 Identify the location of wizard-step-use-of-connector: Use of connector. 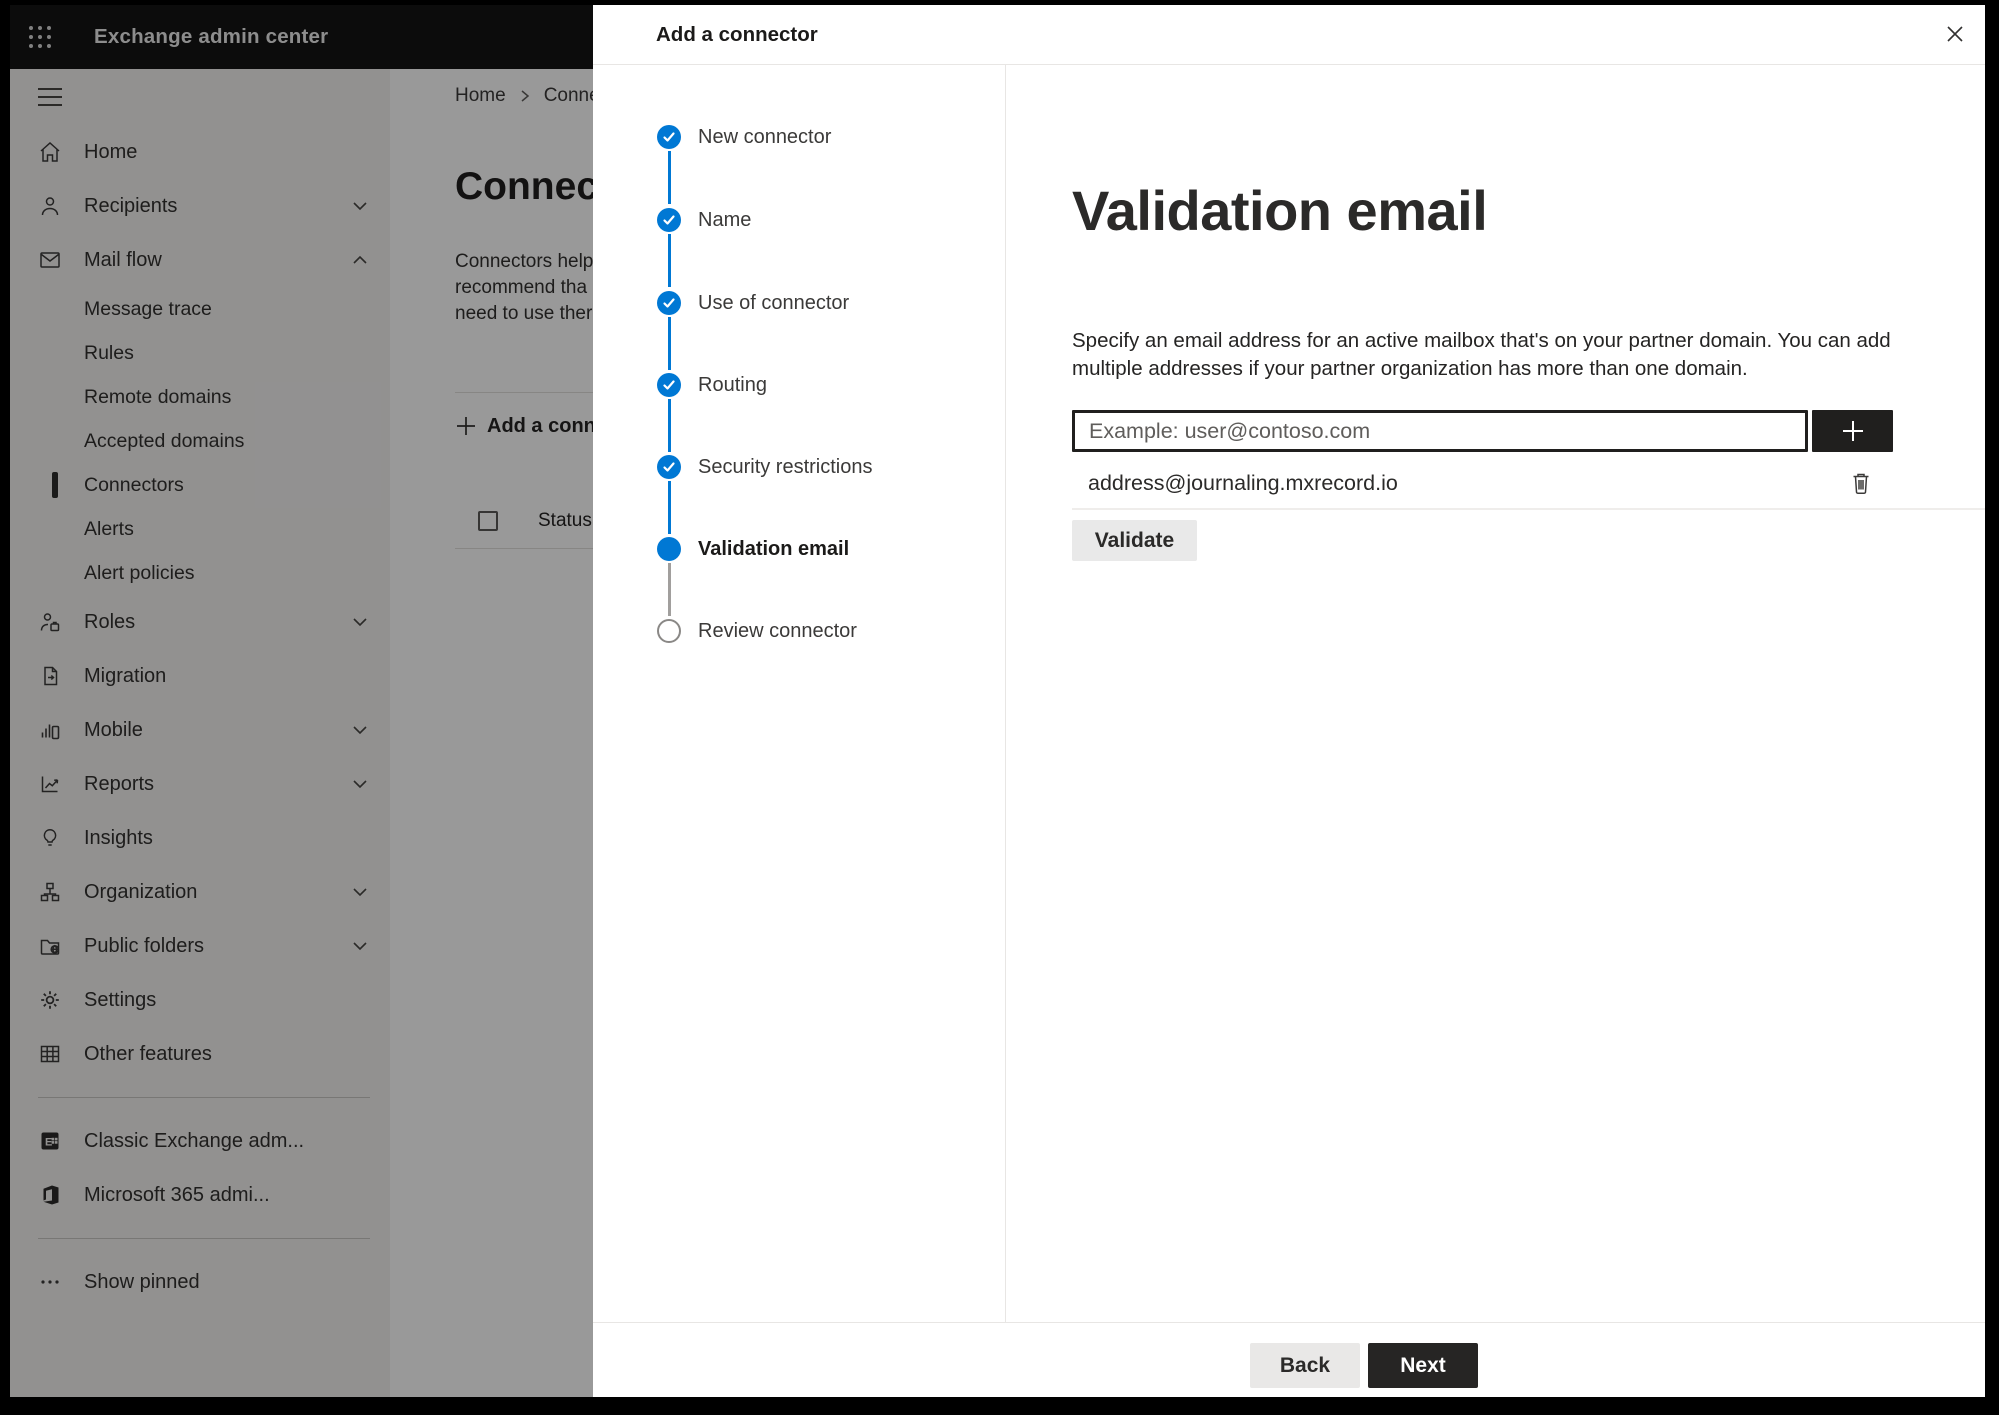
(721, 303).